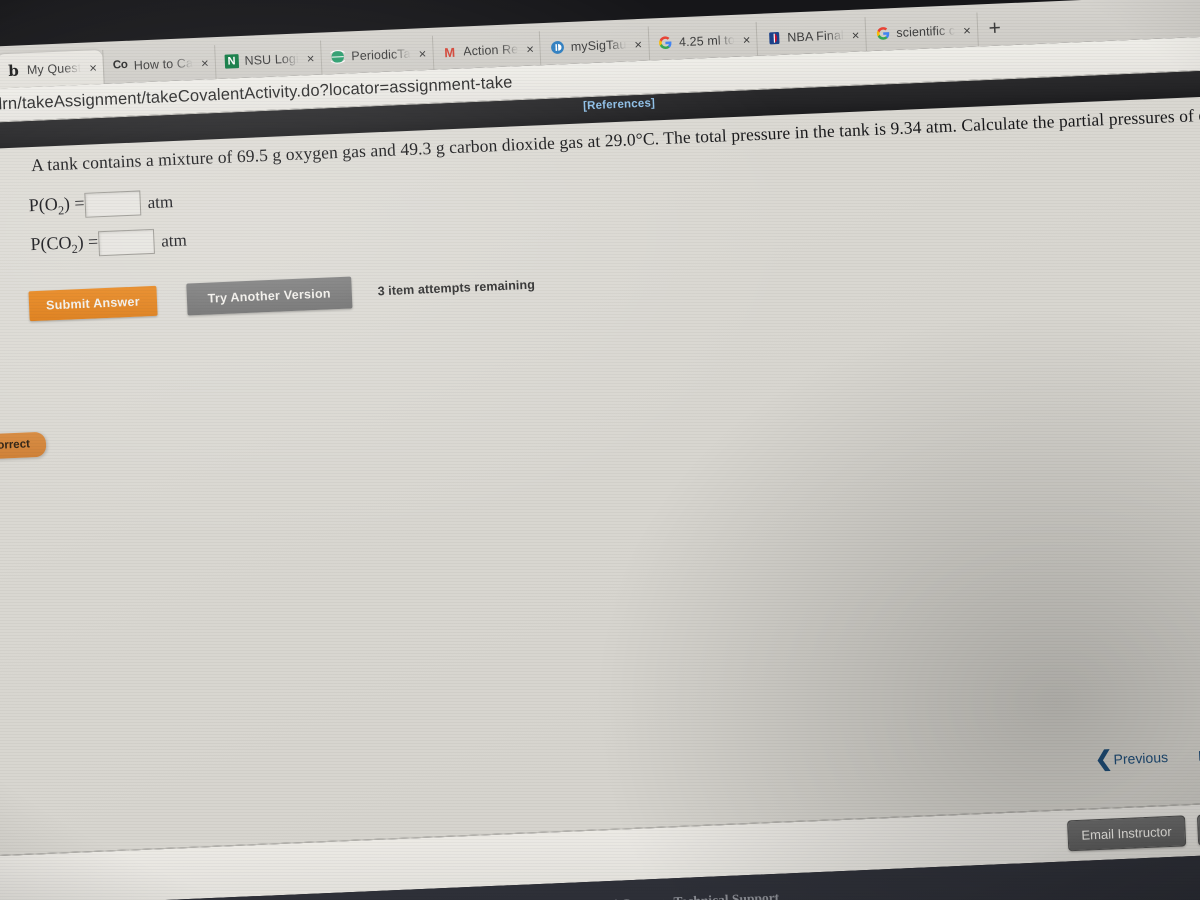 Image resolution: width=1200 pixels, height=900 pixels. What do you see at coordinates (994, 29) in the screenshot?
I see `new-tab-button: +` at bounding box center [994, 29].